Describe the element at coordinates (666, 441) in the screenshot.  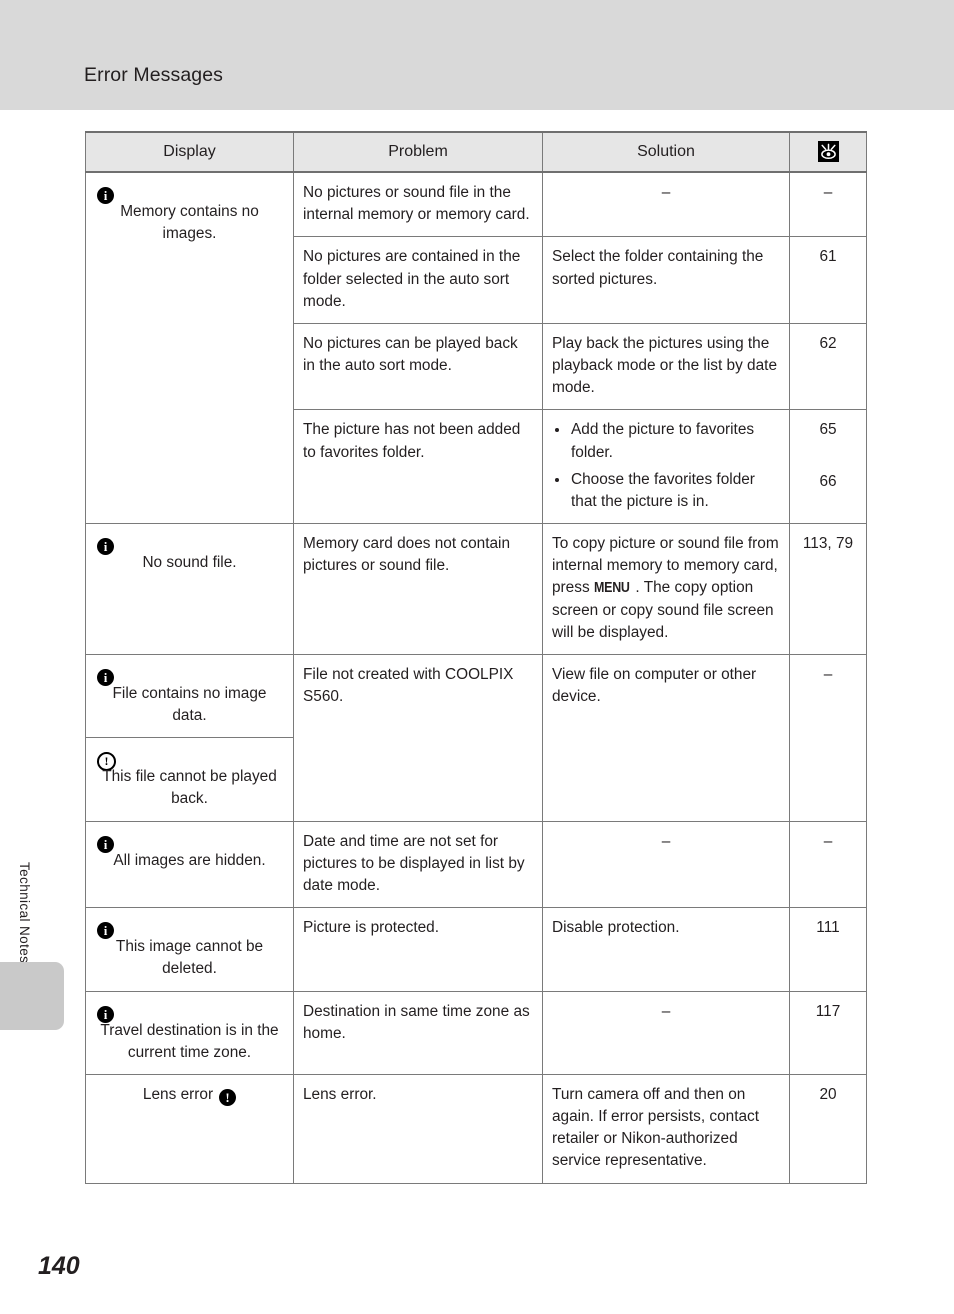
I see `list-item: Add the picture to favorites folder.` at that location.